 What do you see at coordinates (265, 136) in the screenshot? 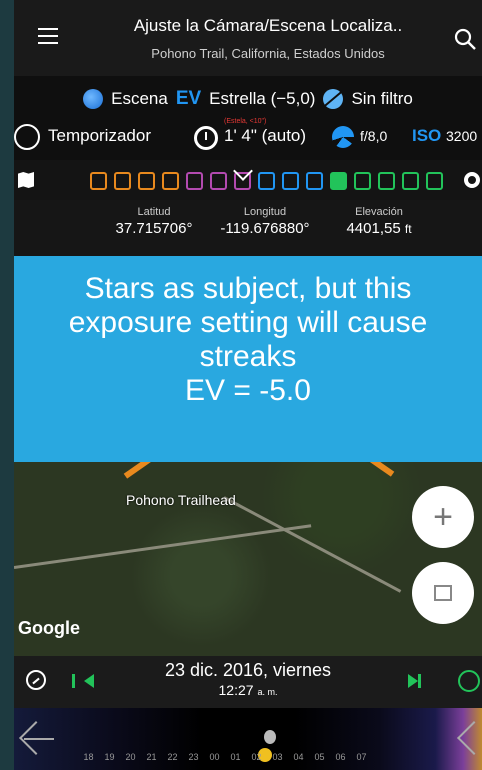
I see `shutter-value: 1' 4" (auto)` at bounding box center [265, 136].